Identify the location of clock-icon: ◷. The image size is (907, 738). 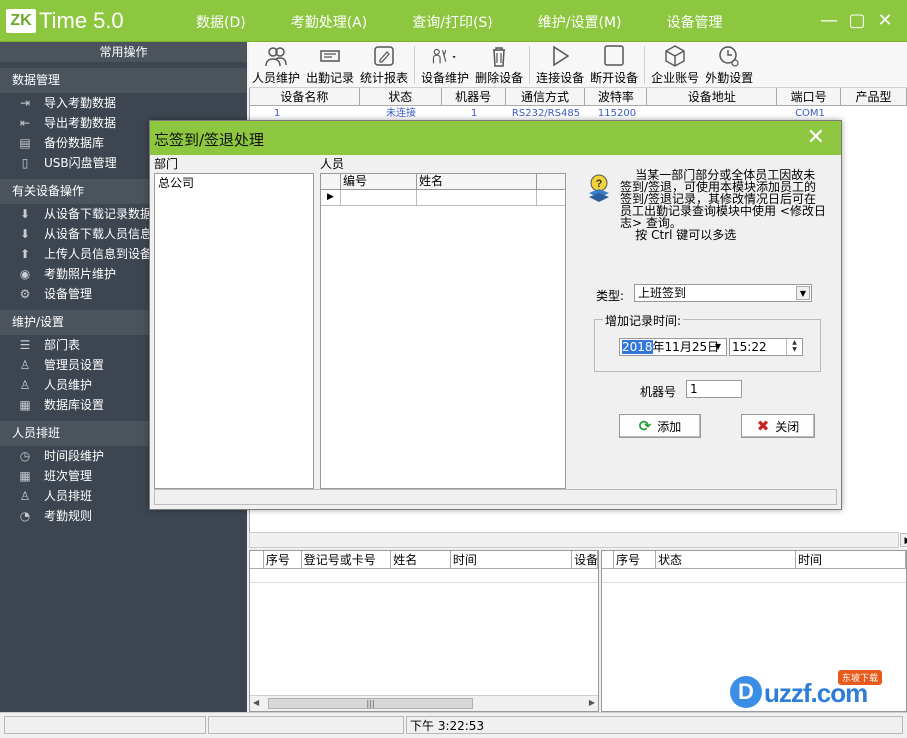
(25, 456).